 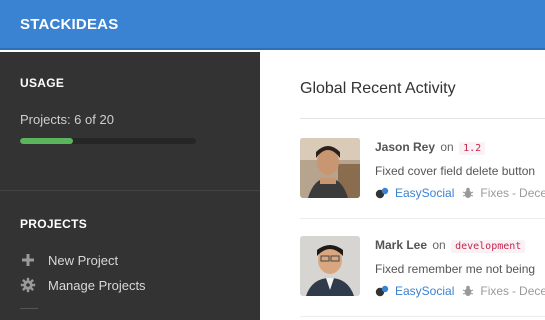 What do you see at coordinates (472, 148) in the screenshot?
I see `activity-tag: 1.2` at bounding box center [472, 148].